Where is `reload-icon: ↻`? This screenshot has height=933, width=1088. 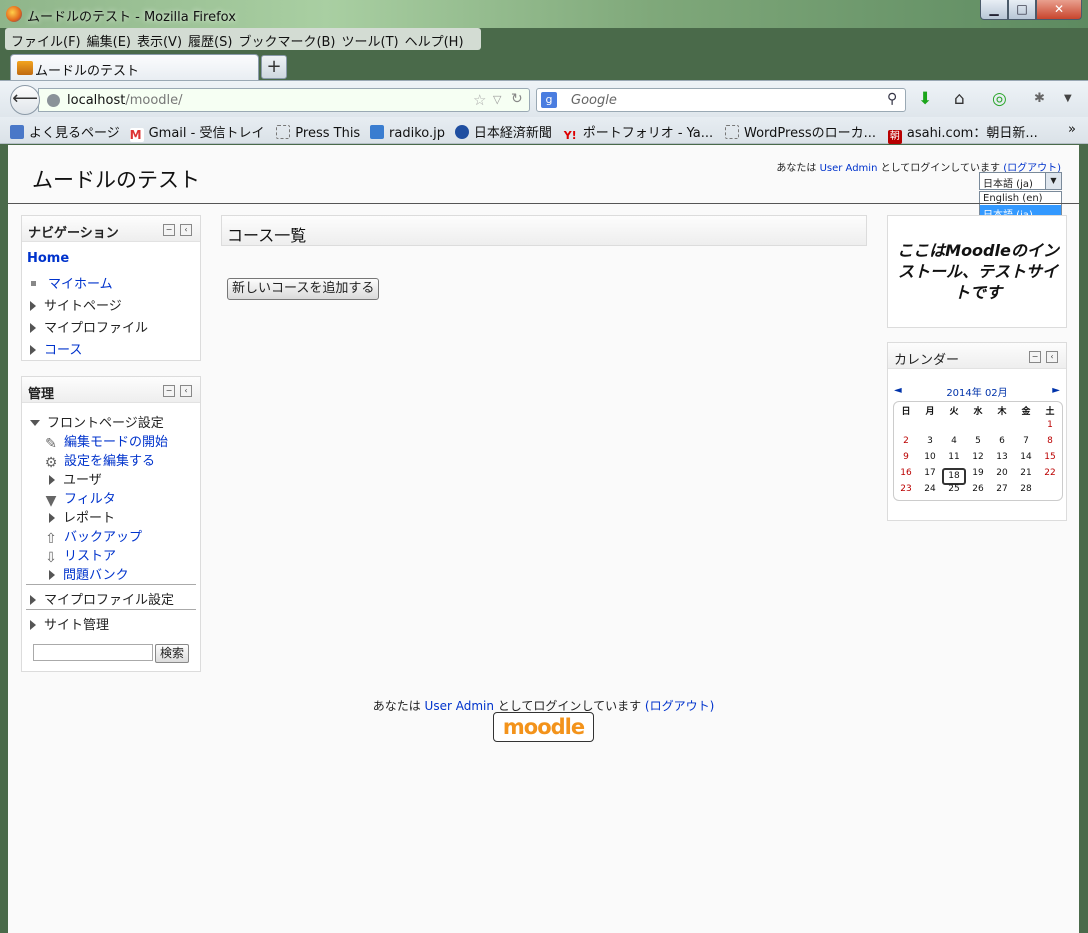 reload-icon: ↻ is located at coordinates (517, 99).